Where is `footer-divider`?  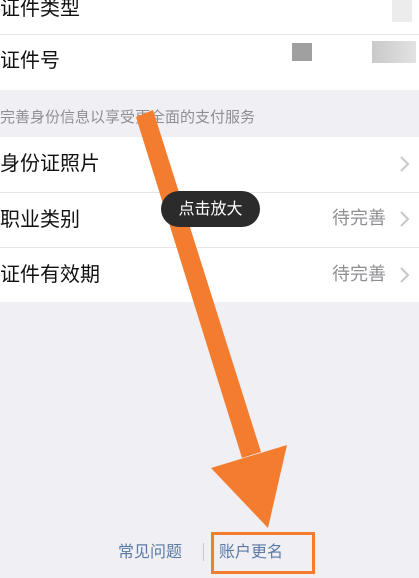
footer-divider is located at coordinates (203, 552).